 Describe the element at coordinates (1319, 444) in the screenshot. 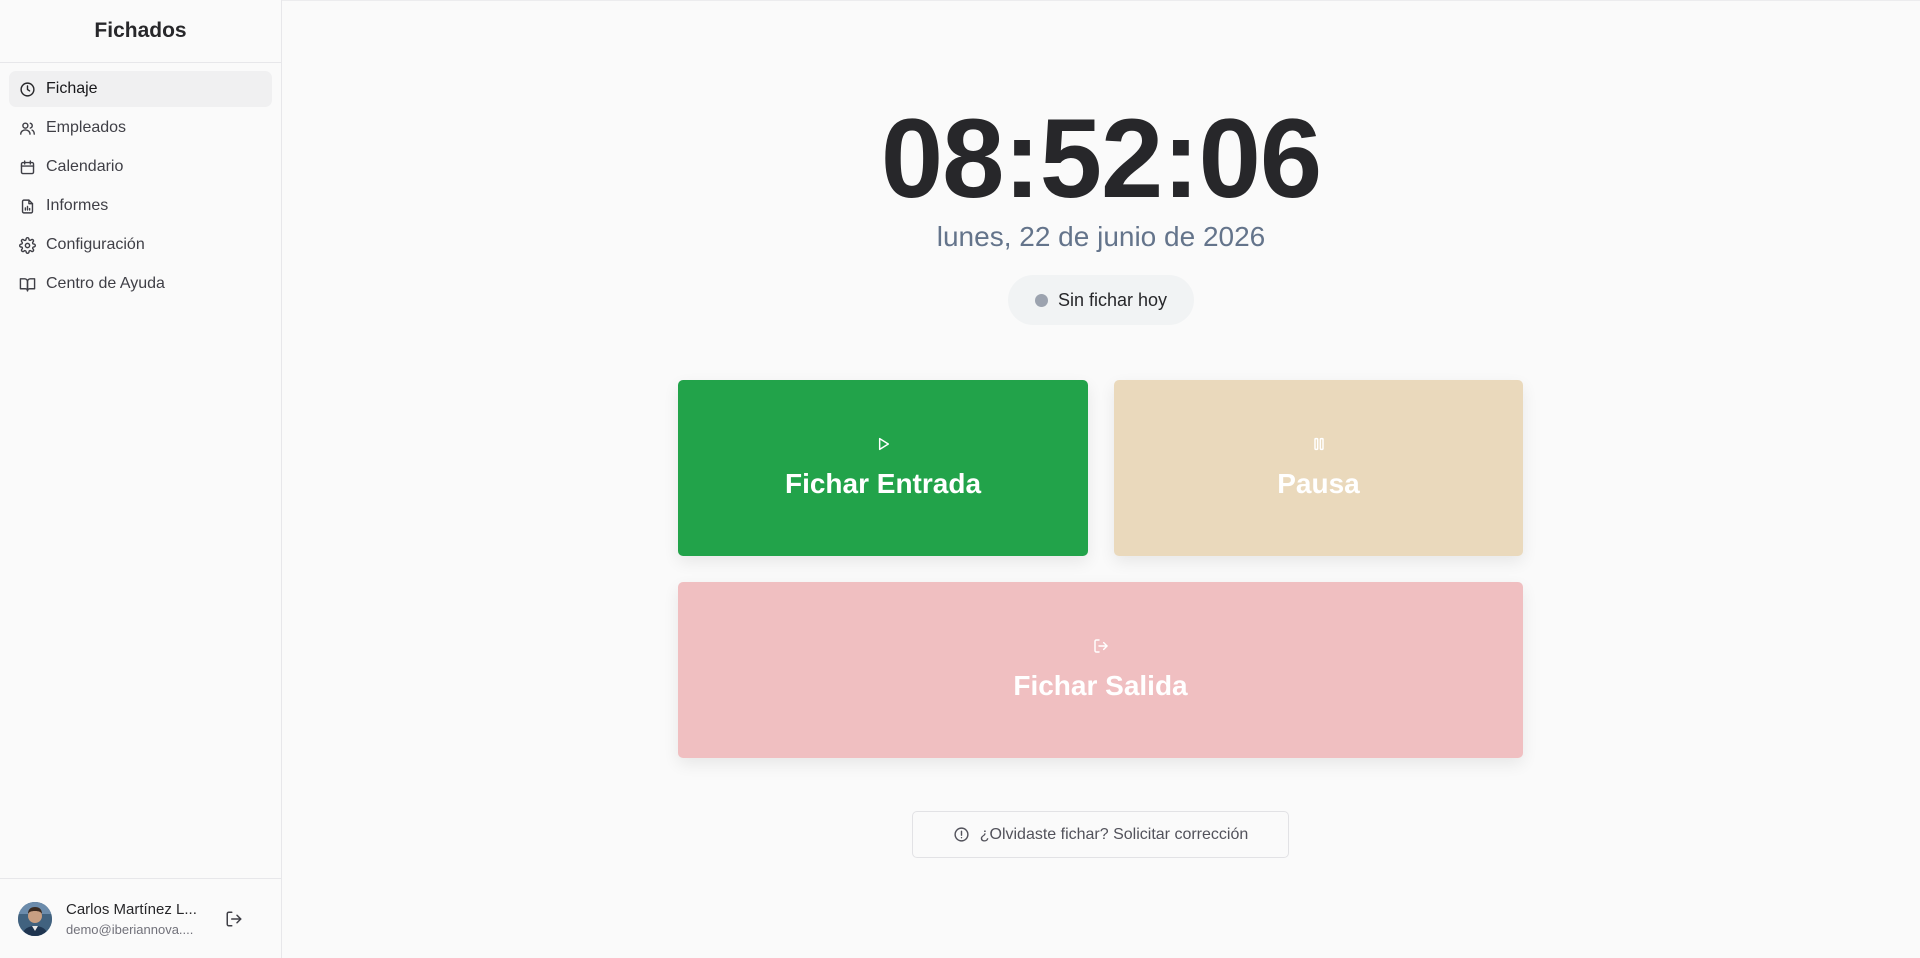

I see `pause-icon` at that location.